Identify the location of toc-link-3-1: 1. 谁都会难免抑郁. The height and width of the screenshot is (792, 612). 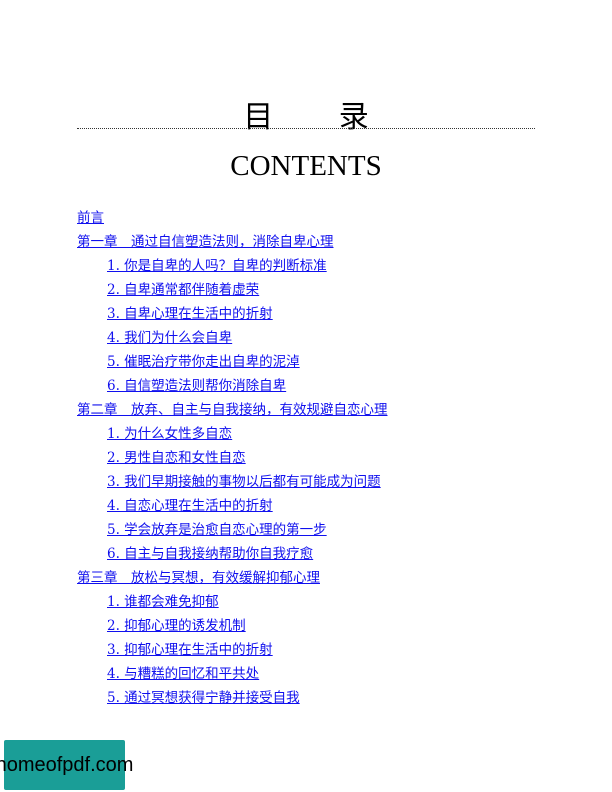
(163, 602).